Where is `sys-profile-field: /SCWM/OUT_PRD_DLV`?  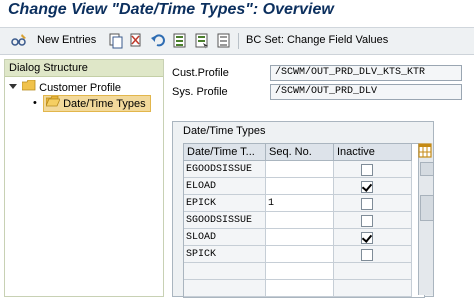
sys-profile-field: /SCWM/OUT_PRD_DLV is located at coordinates (366, 92).